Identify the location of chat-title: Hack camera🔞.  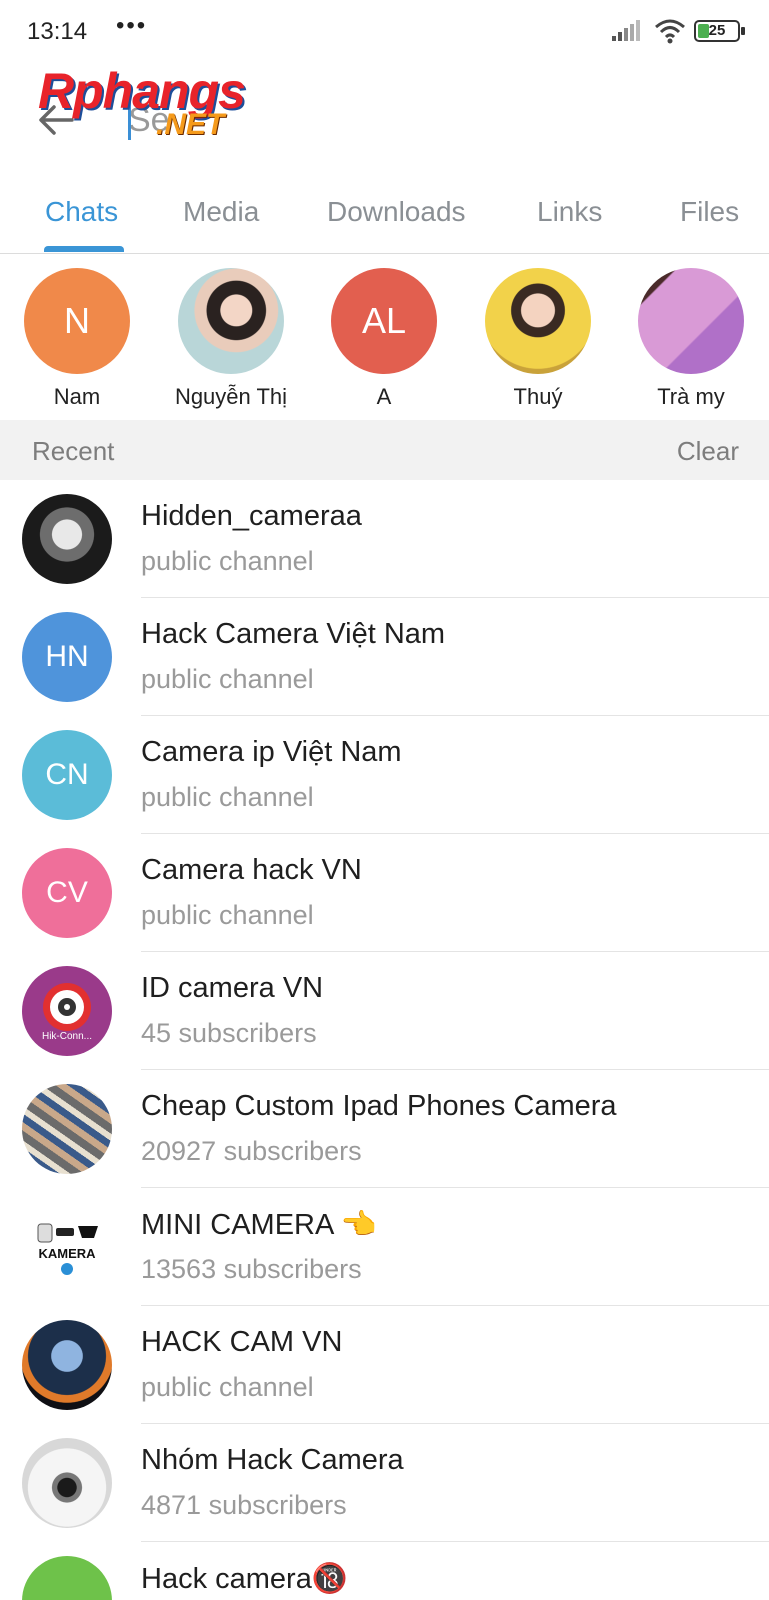
(244, 1579).